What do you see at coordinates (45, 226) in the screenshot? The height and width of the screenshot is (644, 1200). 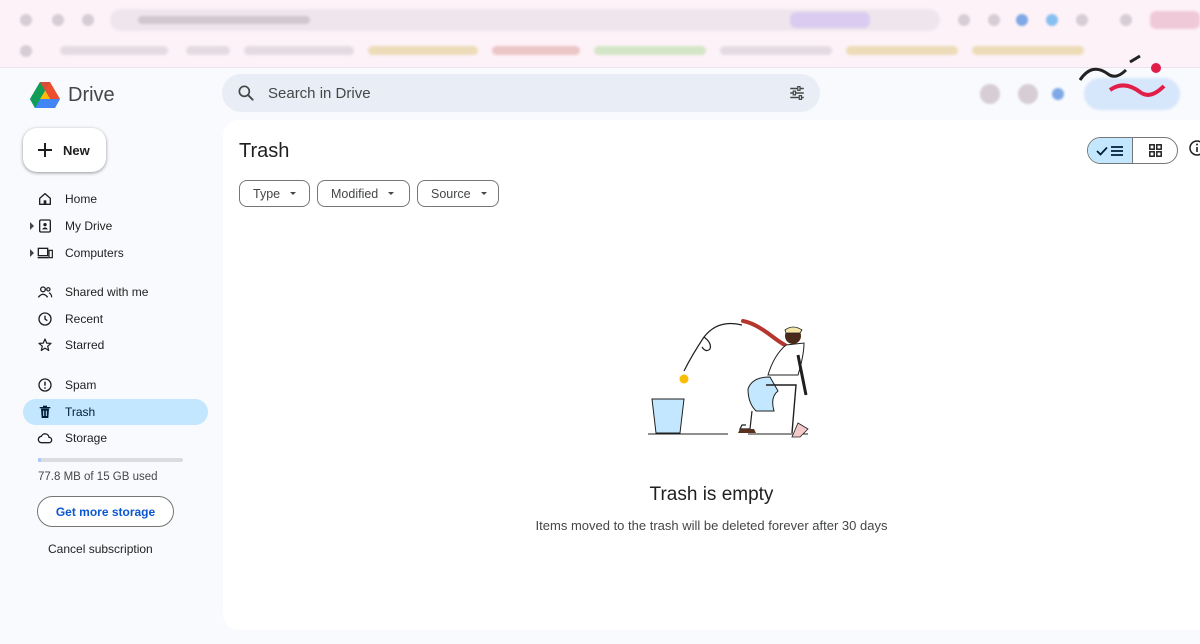 I see `my-drive-icon` at bounding box center [45, 226].